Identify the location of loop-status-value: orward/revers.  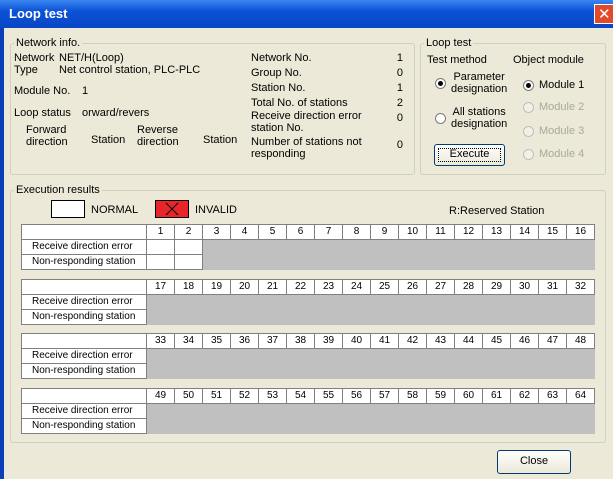
(116, 113).